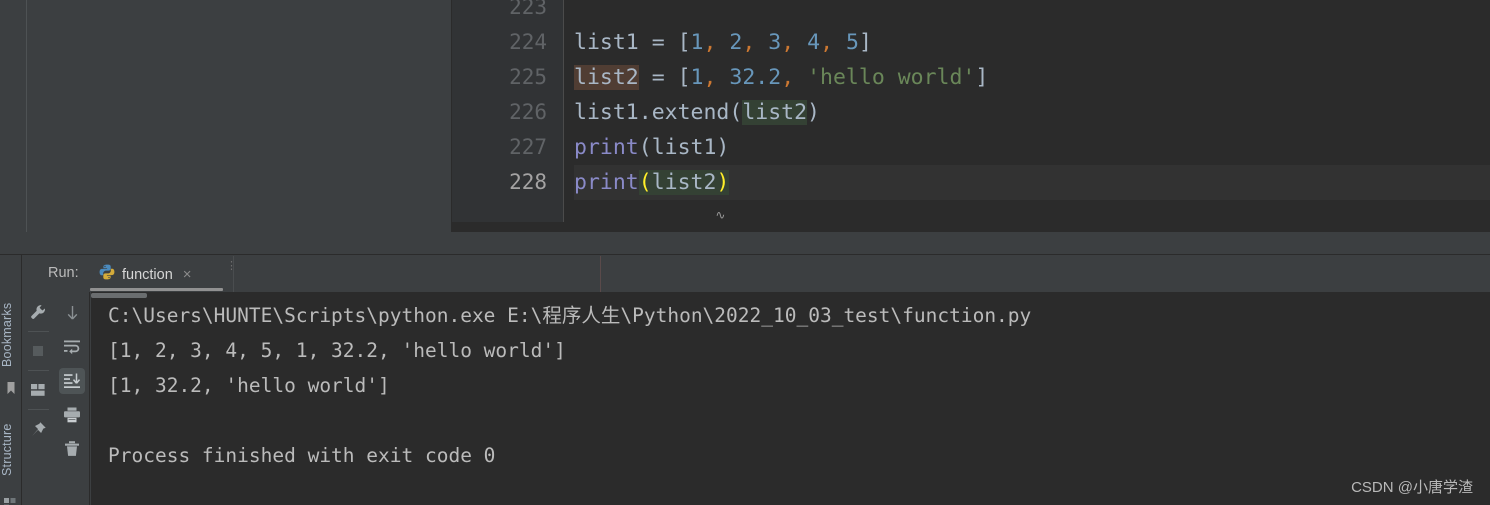 This screenshot has width=1490, height=505. What do you see at coordinates (1032, 112) in the screenshot?
I see `code-line: list1.extend(list2)` at bounding box center [1032, 112].